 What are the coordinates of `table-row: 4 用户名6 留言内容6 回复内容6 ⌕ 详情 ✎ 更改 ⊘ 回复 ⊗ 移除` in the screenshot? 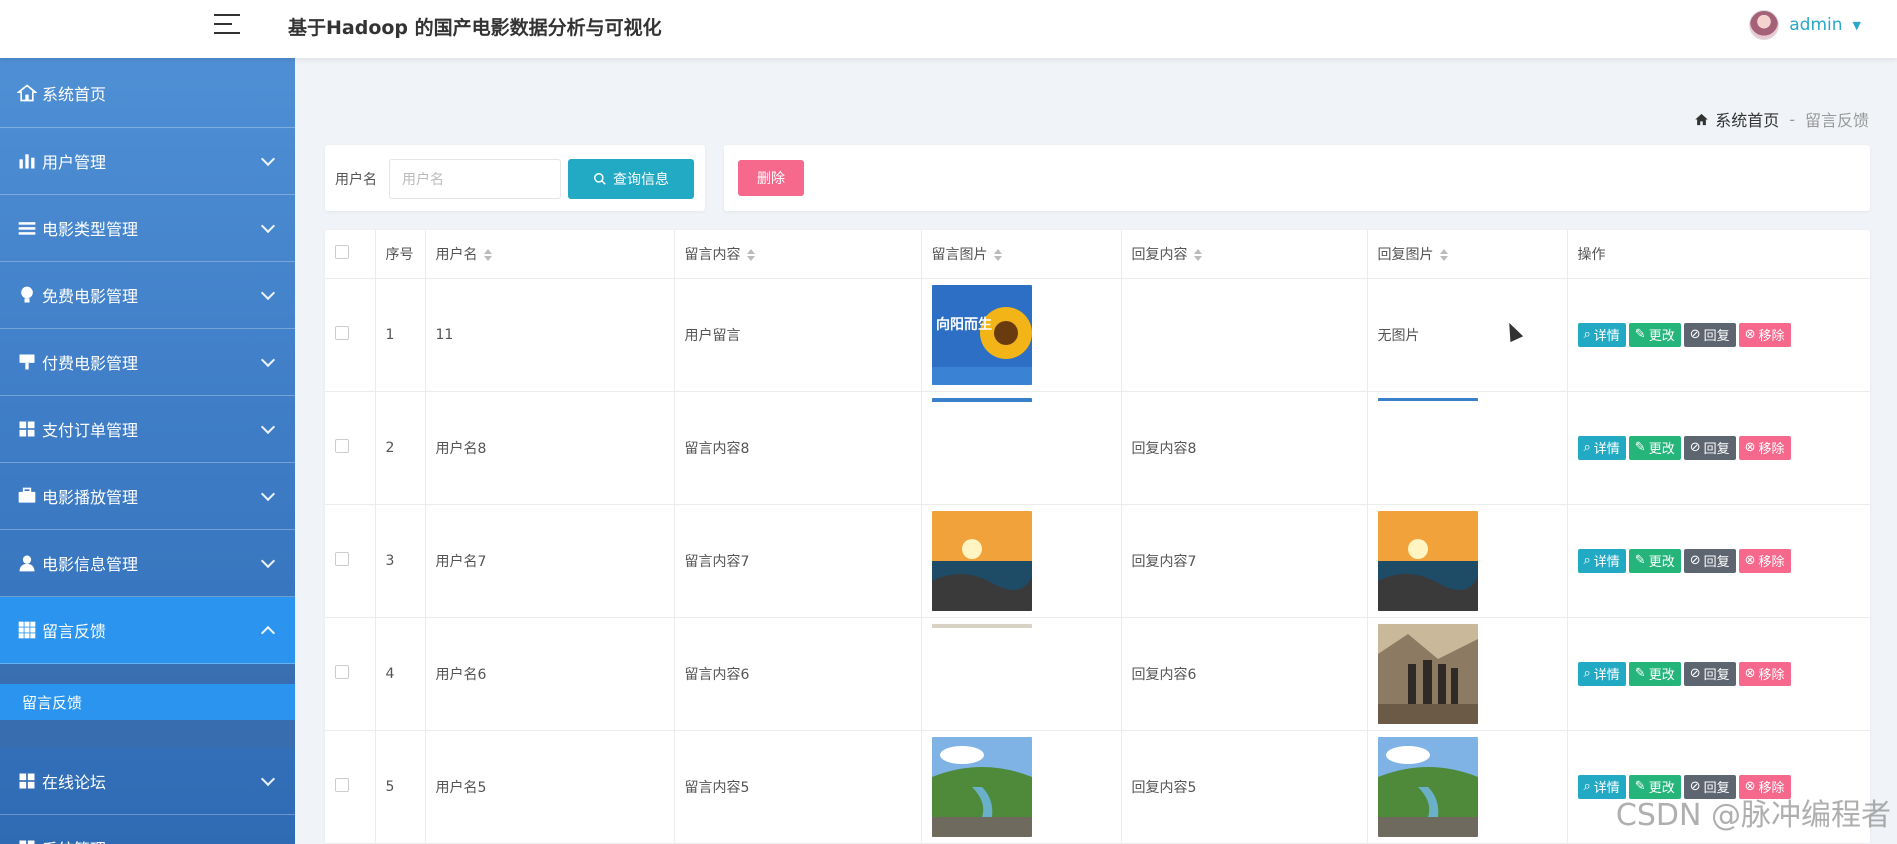 It's located at (1097, 674).